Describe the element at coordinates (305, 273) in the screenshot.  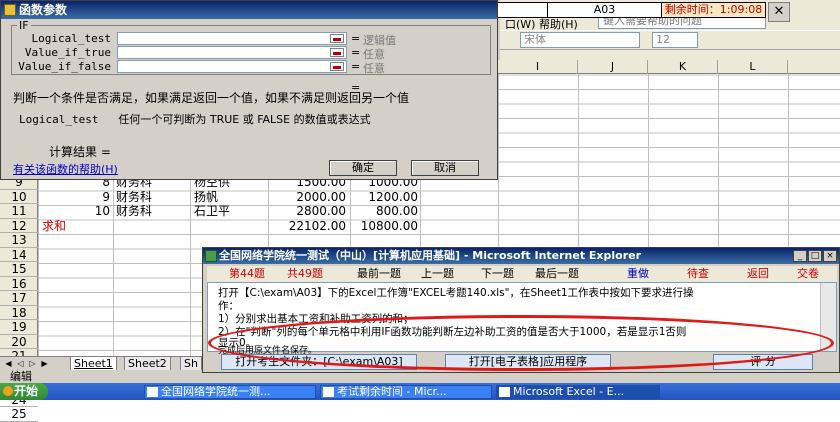
I see `total-questions: 共49题` at that location.